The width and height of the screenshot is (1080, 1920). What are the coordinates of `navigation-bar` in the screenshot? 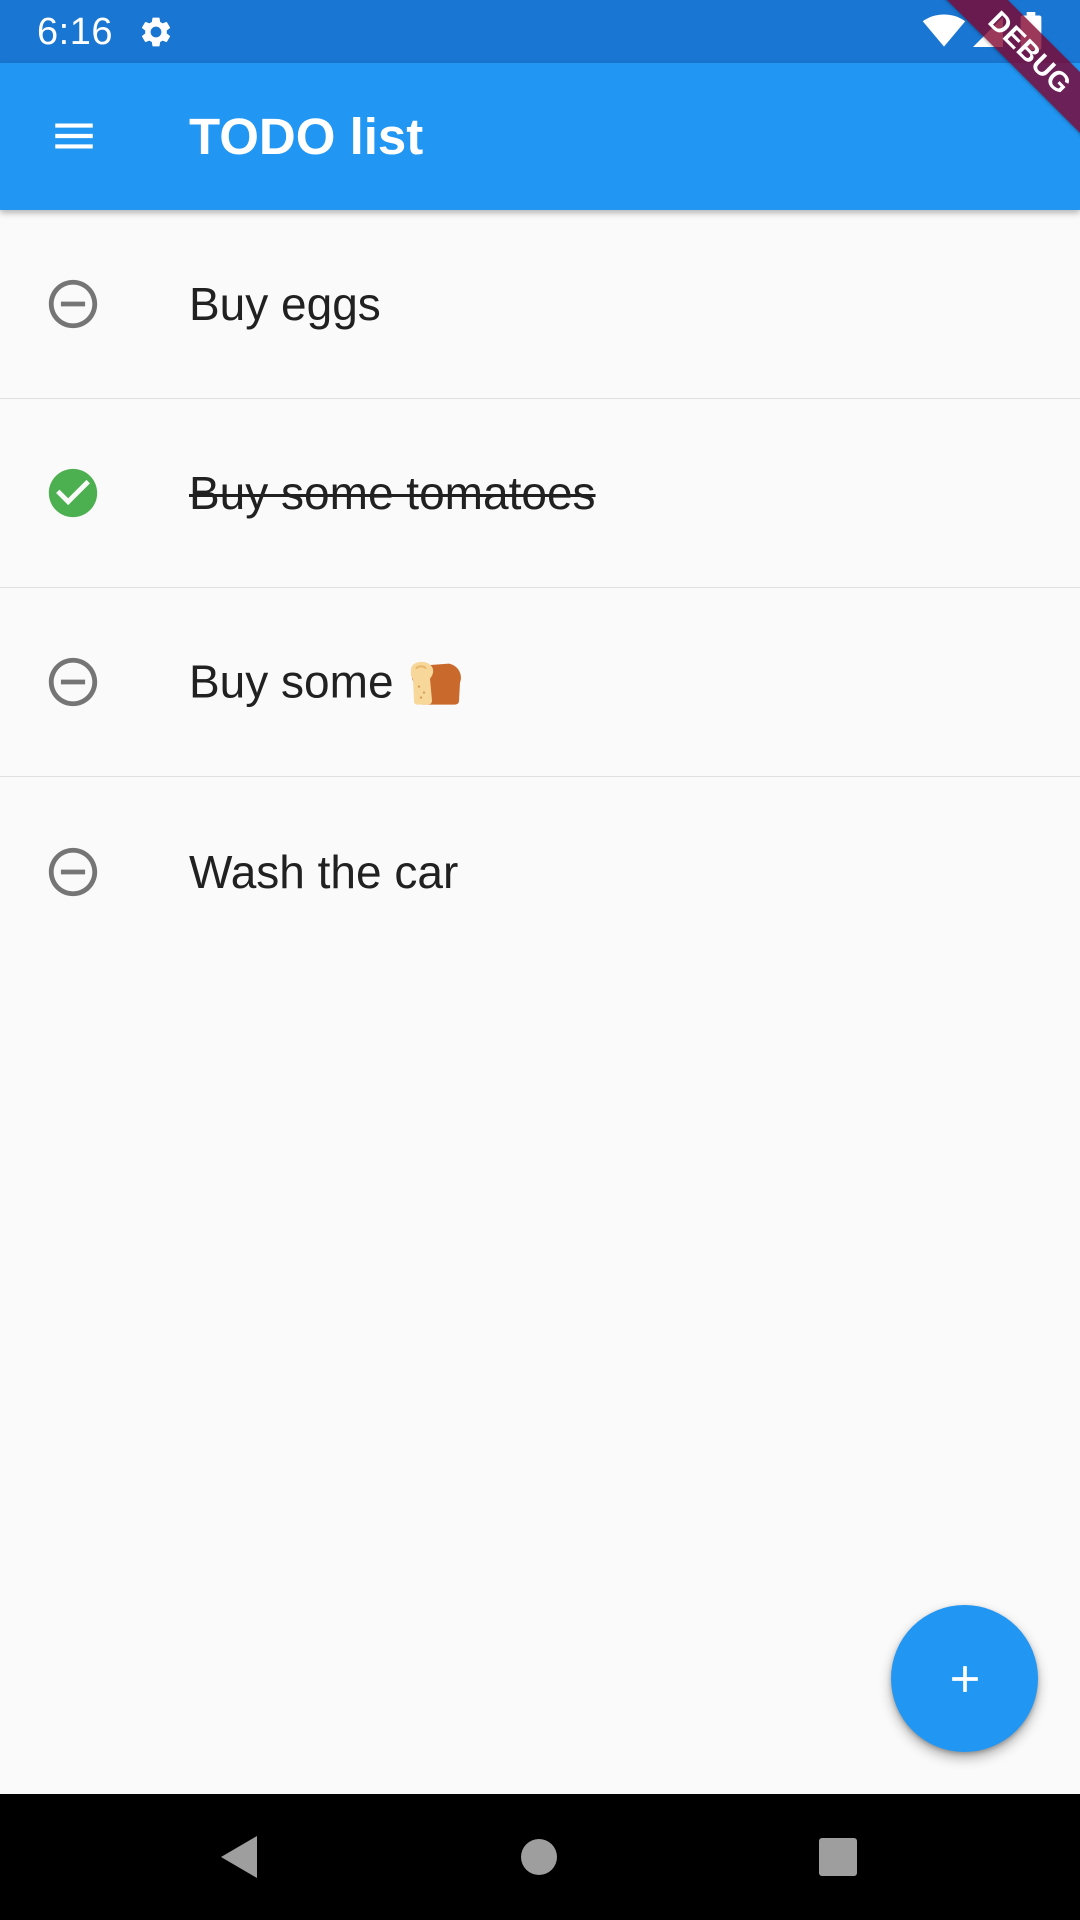 It's located at (540, 1857).